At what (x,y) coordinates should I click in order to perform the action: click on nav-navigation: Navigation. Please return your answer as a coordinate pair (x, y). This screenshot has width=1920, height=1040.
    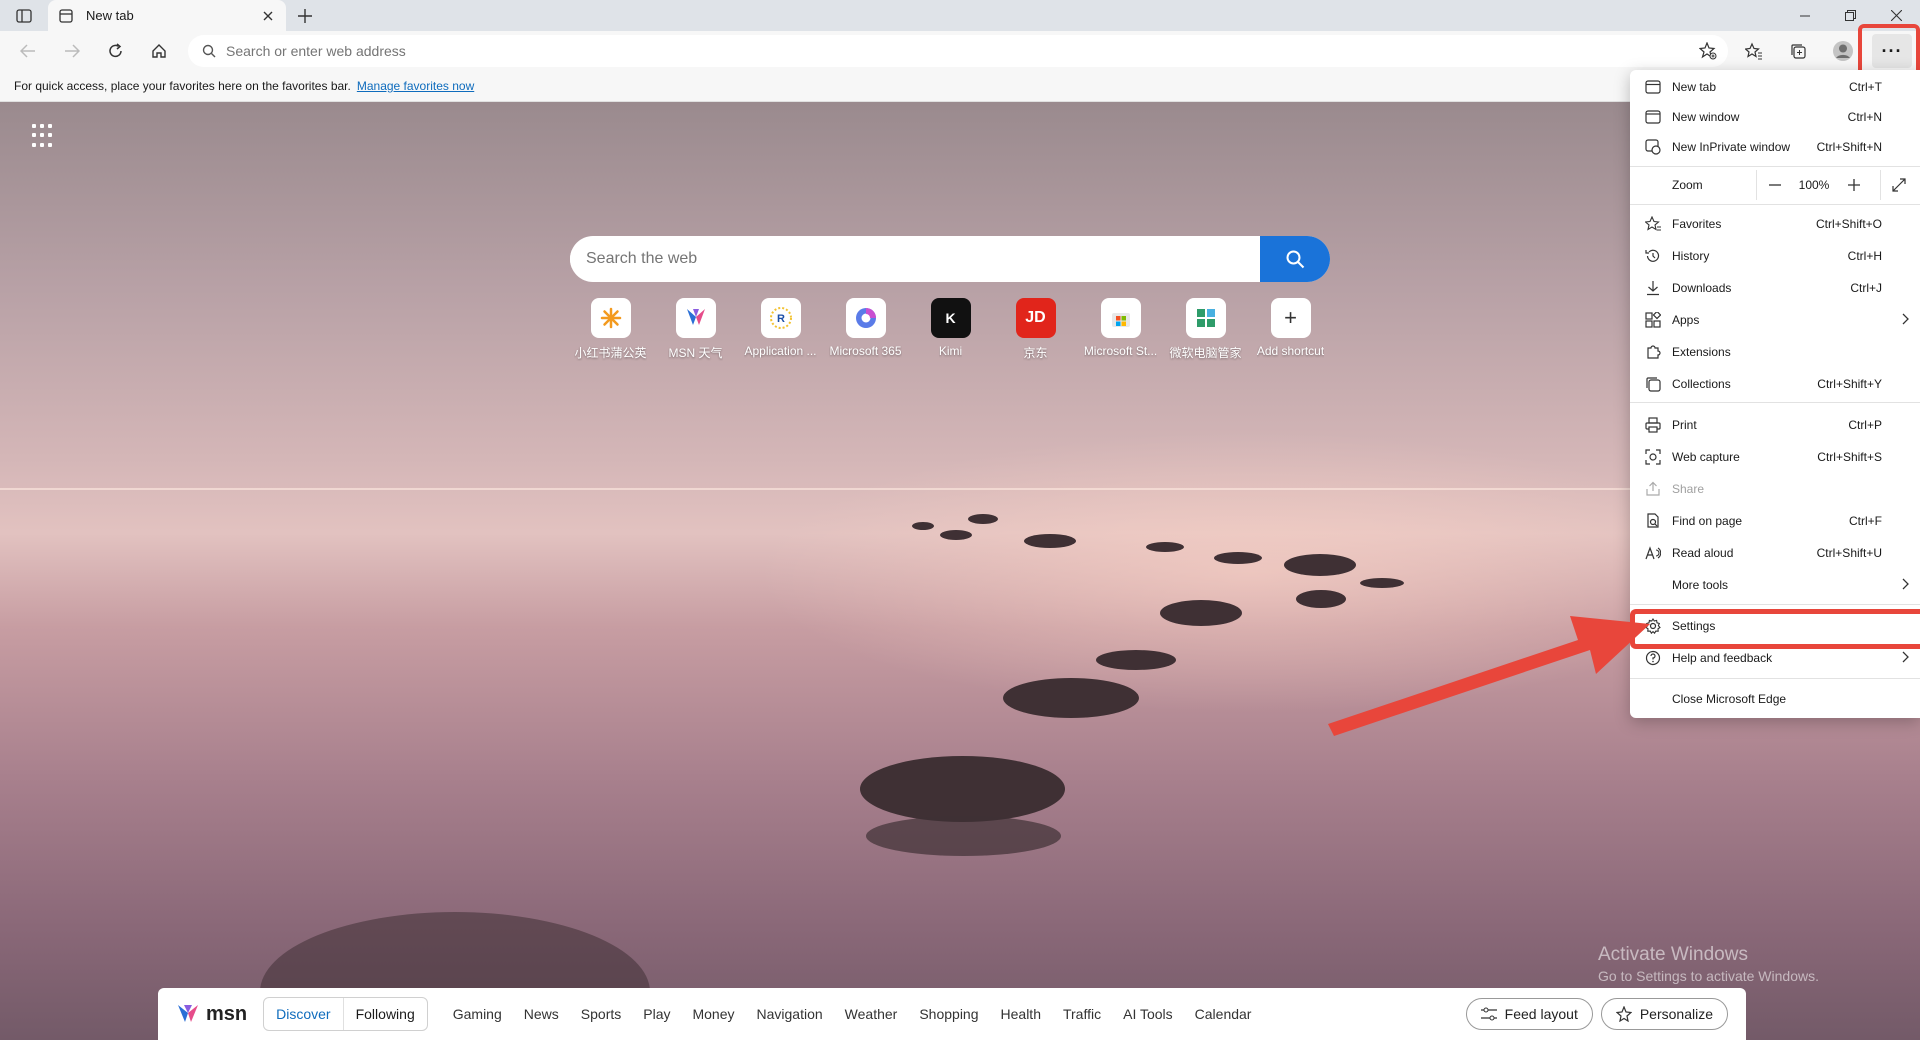
    Looking at the image, I should click on (790, 1014).